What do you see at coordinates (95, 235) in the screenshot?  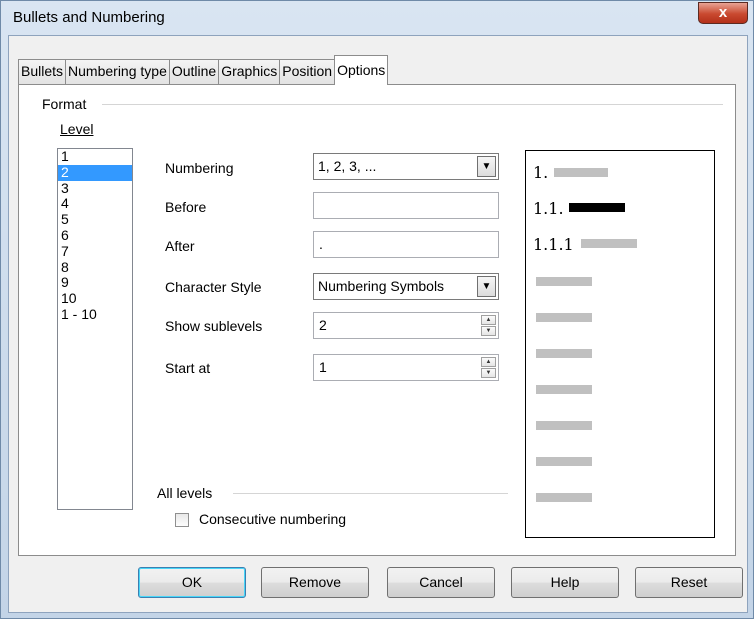 I see `level-item-6: 6` at bounding box center [95, 235].